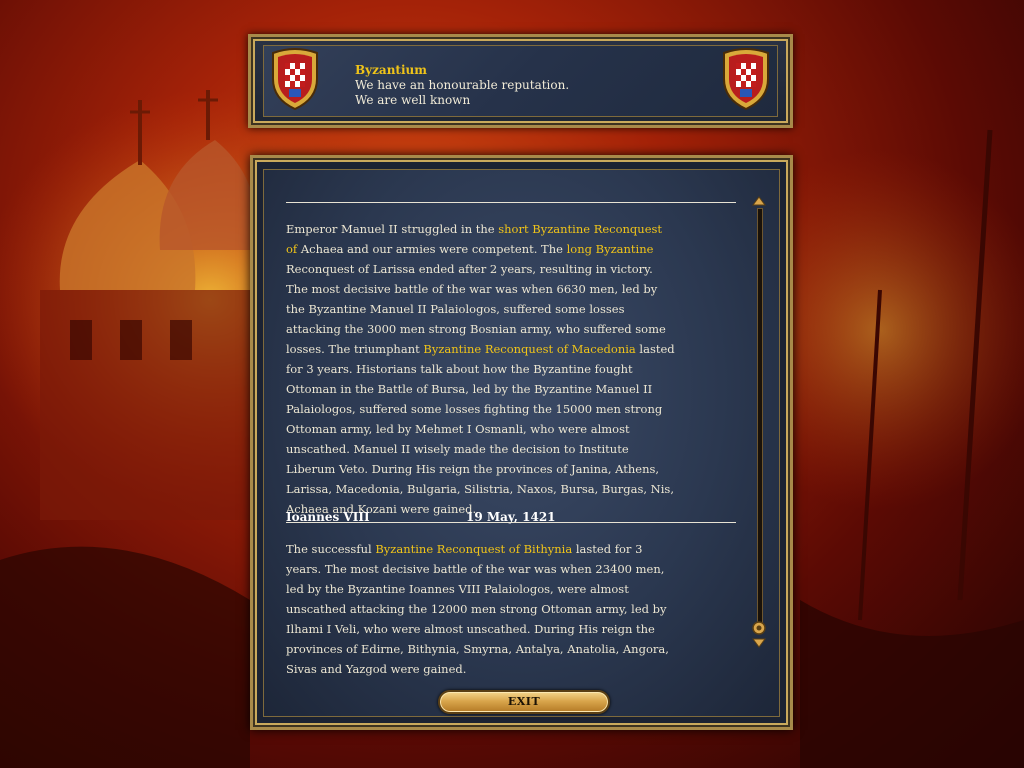  What do you see at coordinates (610, 249) in the screenshot?
I see `war-link: long Byzantine` at bounding box center [610, 249].